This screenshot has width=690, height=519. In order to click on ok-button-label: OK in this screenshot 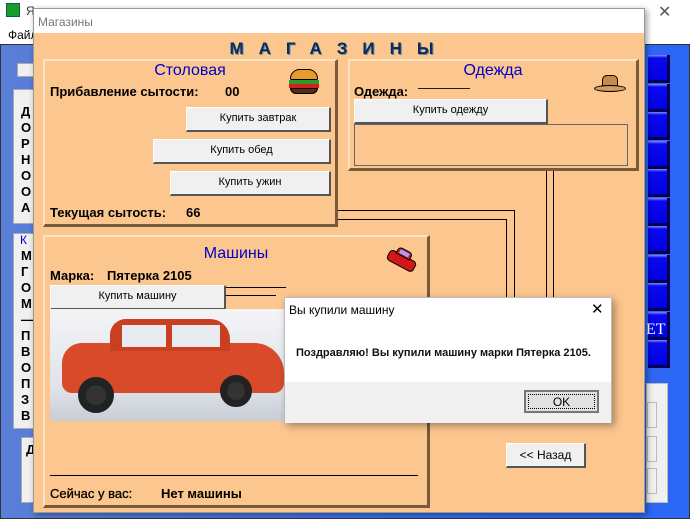, I will do `click(561, 402)`.